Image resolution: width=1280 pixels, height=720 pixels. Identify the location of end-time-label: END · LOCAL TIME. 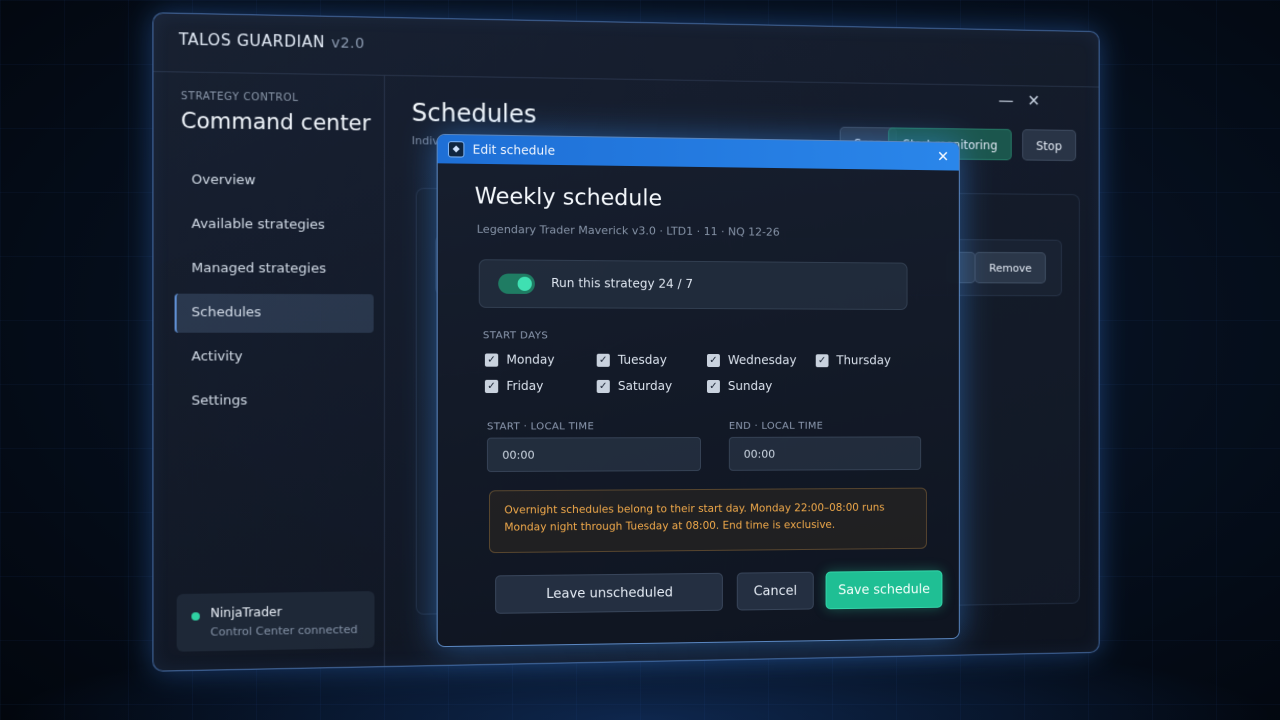
(776, 426).